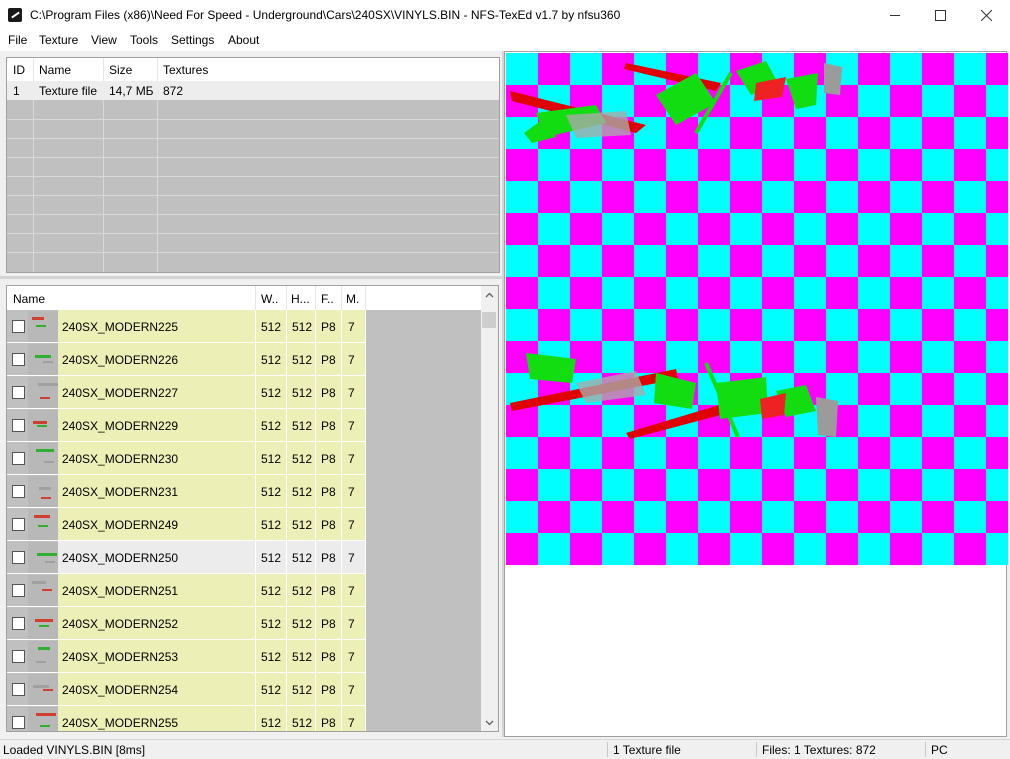  What do you see at coordinates (120, 558) in the screenshot?
I see `texture-name: 240SX_MODERN250` at bounding box center [120, 558].